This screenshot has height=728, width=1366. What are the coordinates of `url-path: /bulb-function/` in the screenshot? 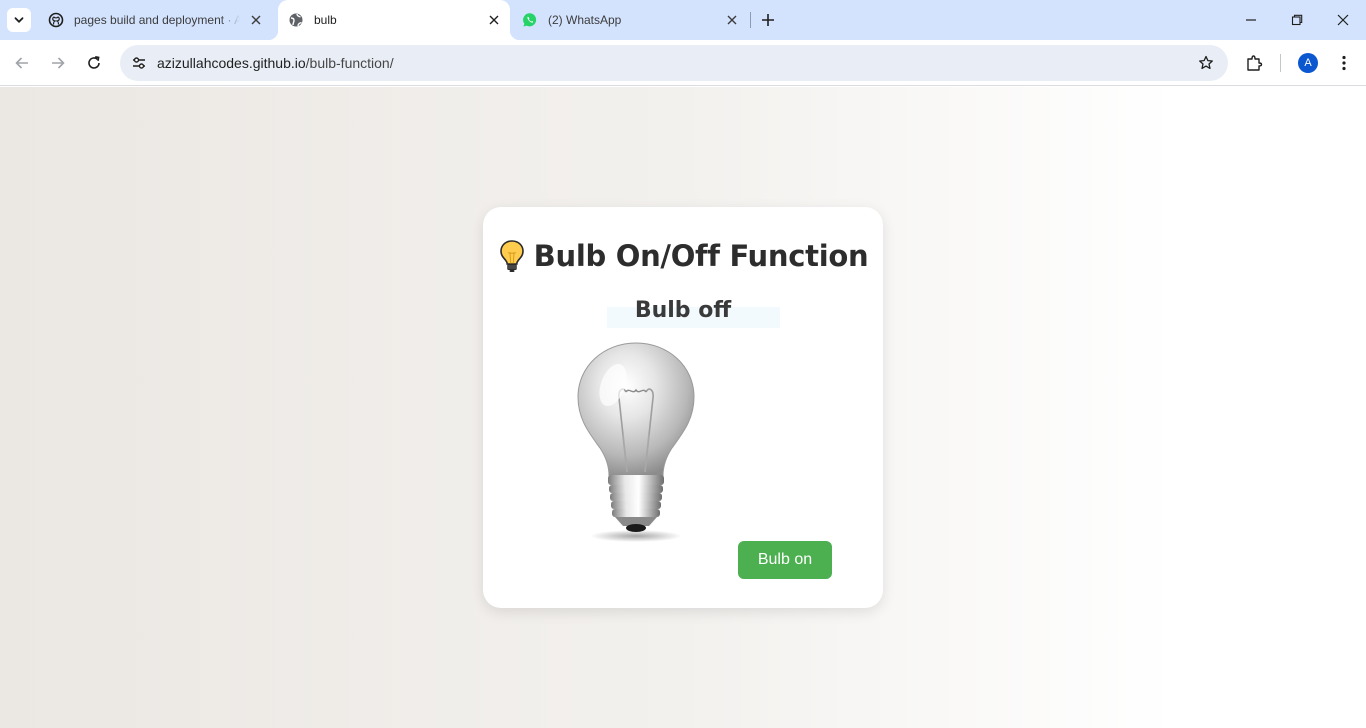 It's located at (349, 63).